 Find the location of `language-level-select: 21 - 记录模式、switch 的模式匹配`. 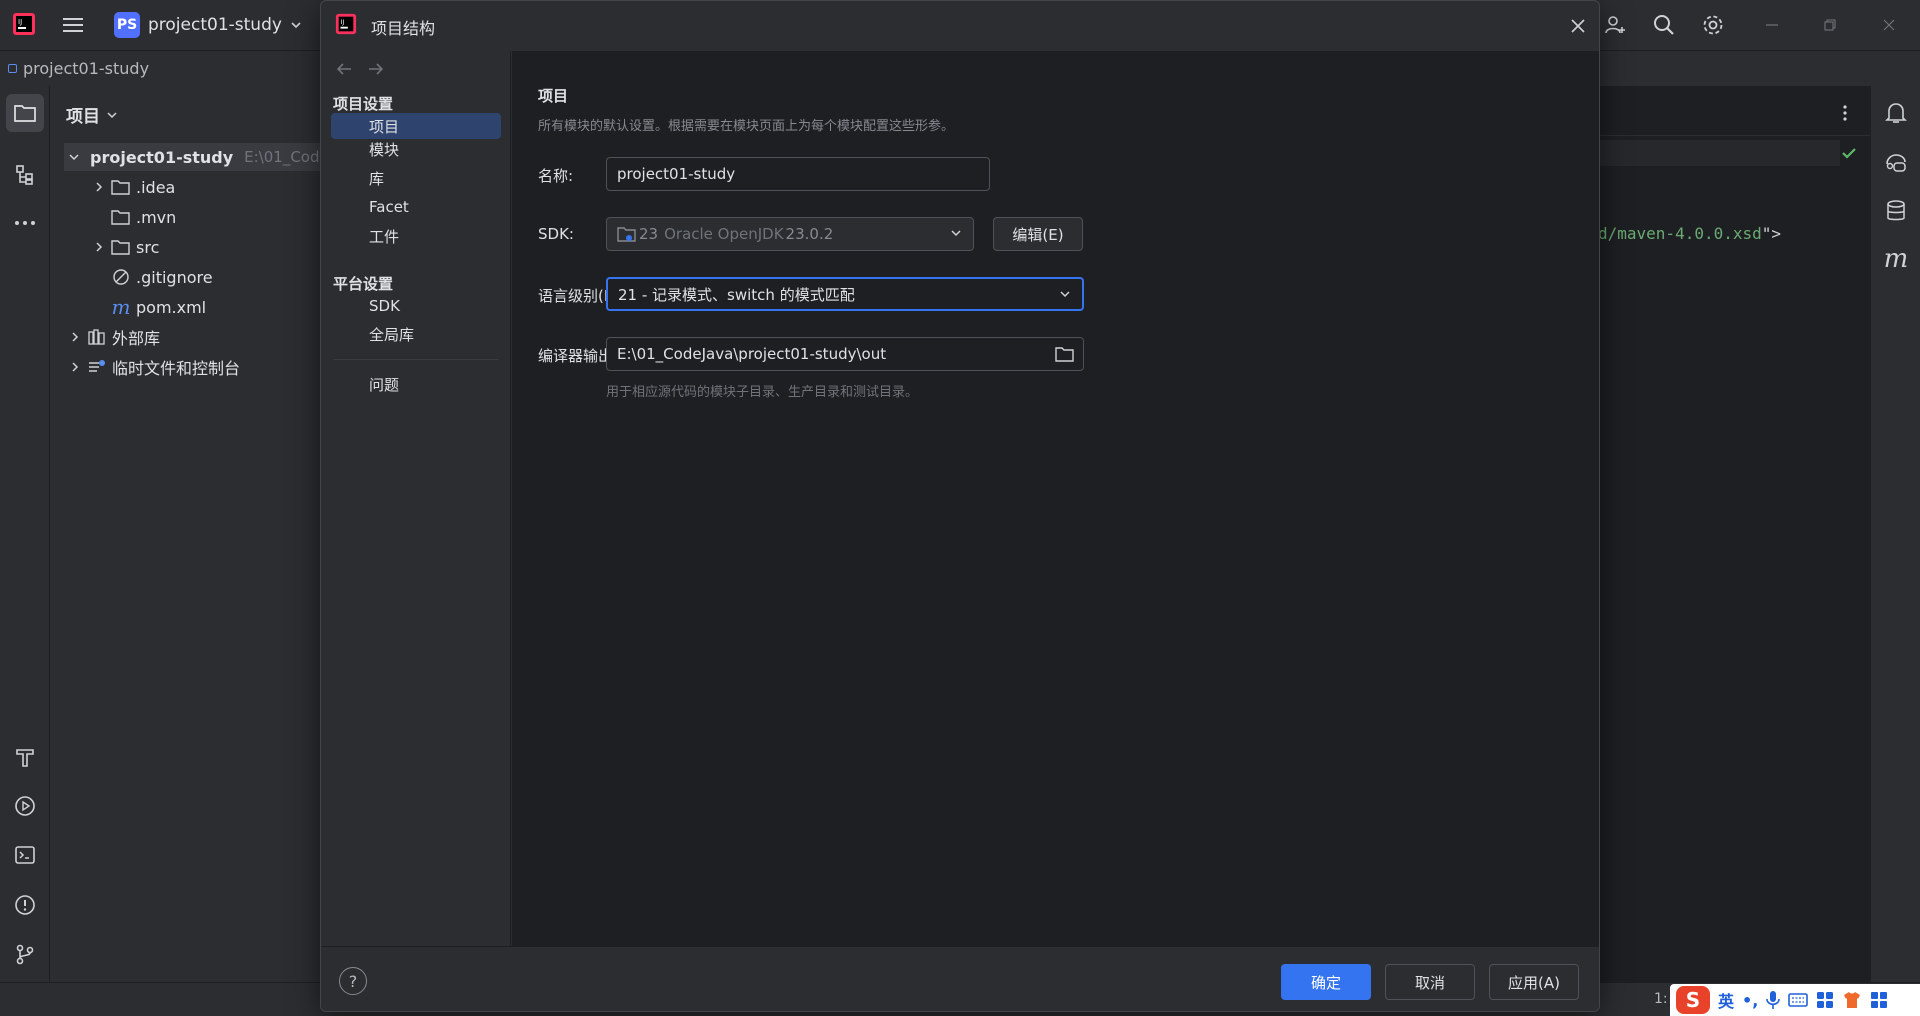

language-level-select: 21 - 记录模式、switch 的模式匹配 is located at coordinates (845, 294).